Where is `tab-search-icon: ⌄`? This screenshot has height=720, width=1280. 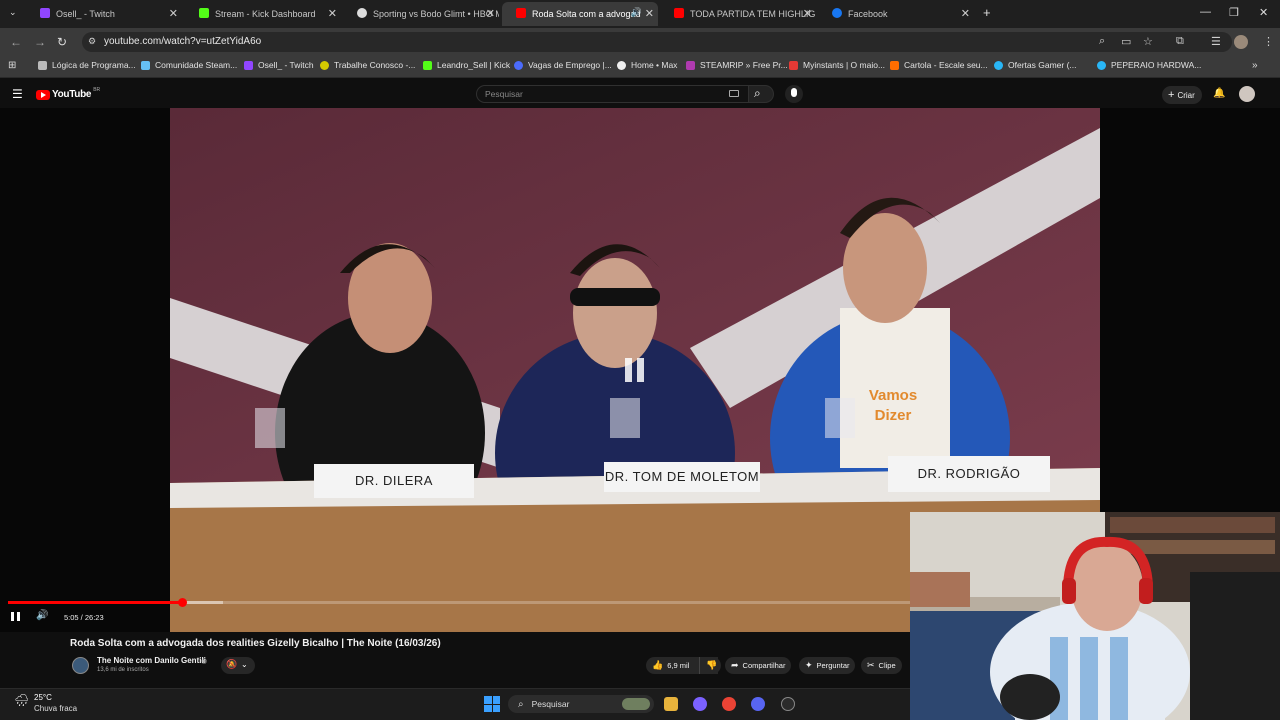
tab-search-icon: ⌄ is located at coordinates (13, 12).